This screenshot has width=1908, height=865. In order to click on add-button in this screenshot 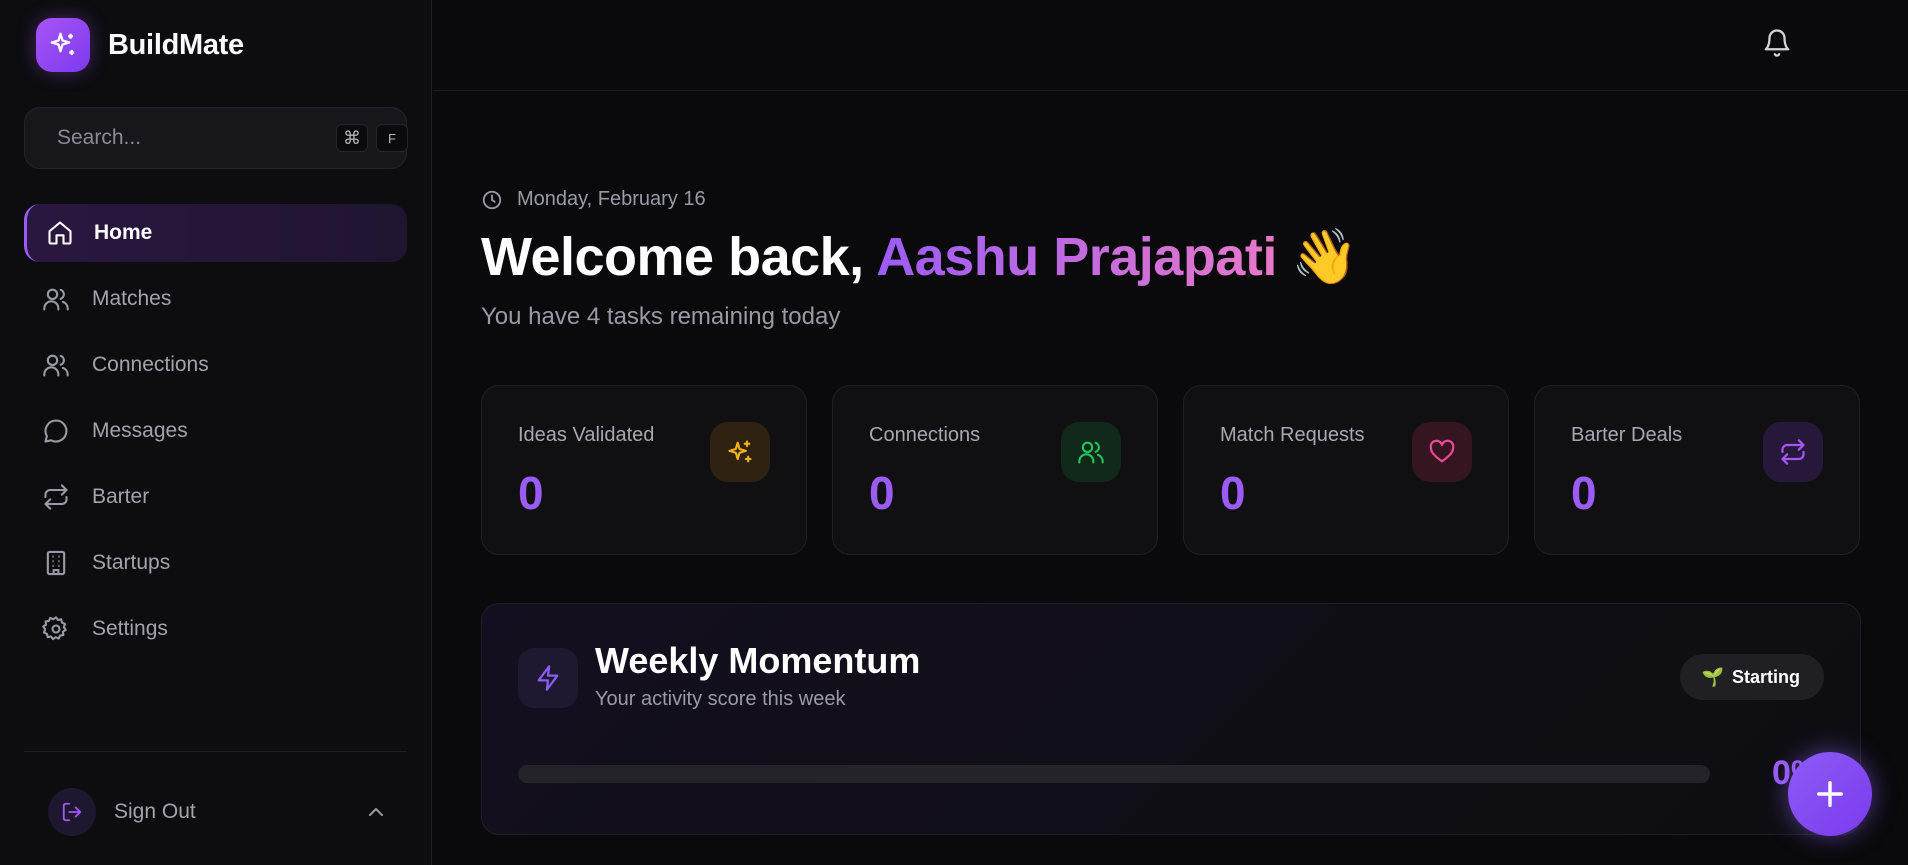, I will do `click(1830, 794)`.